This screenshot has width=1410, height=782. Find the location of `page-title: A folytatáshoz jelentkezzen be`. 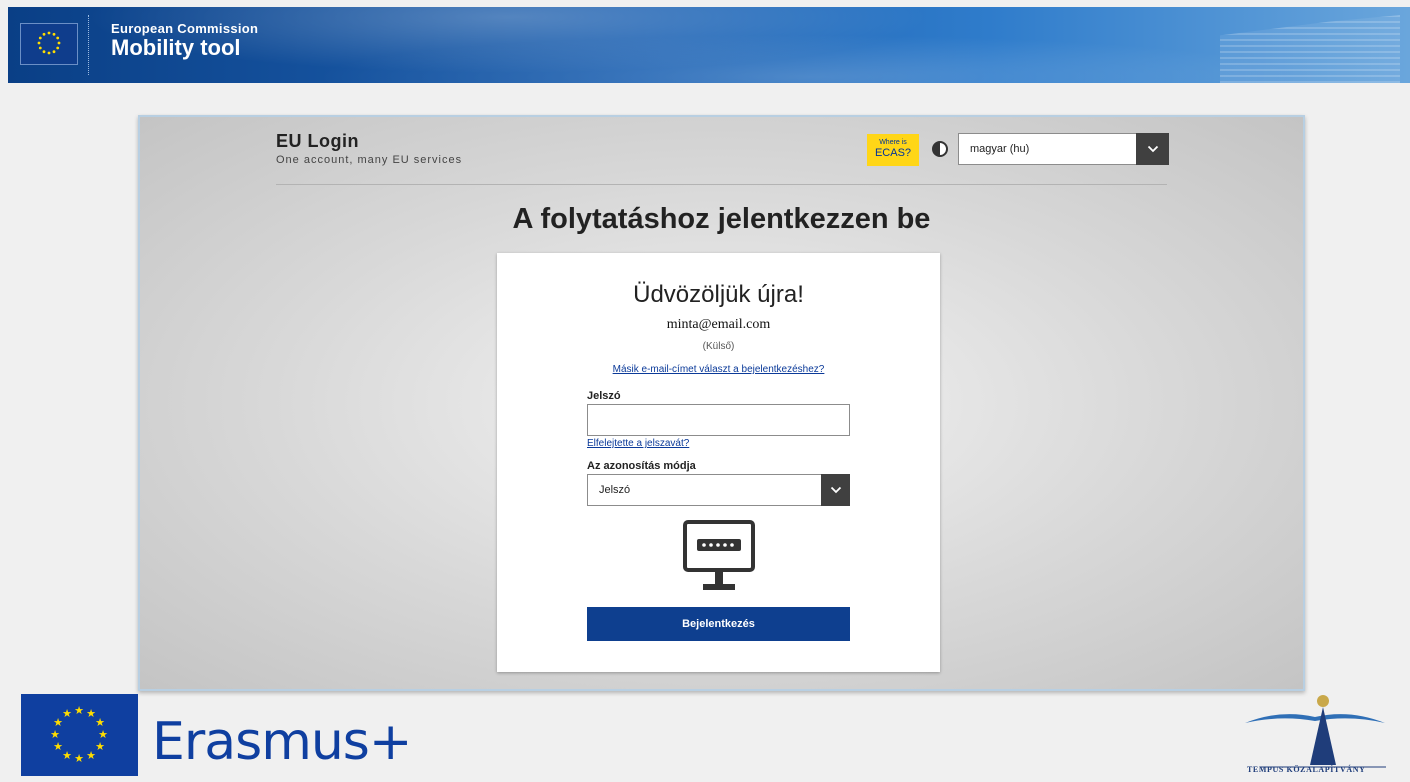

page-title: A folytatáshoz jelentkezzen be is located at coordinates (721, 219).